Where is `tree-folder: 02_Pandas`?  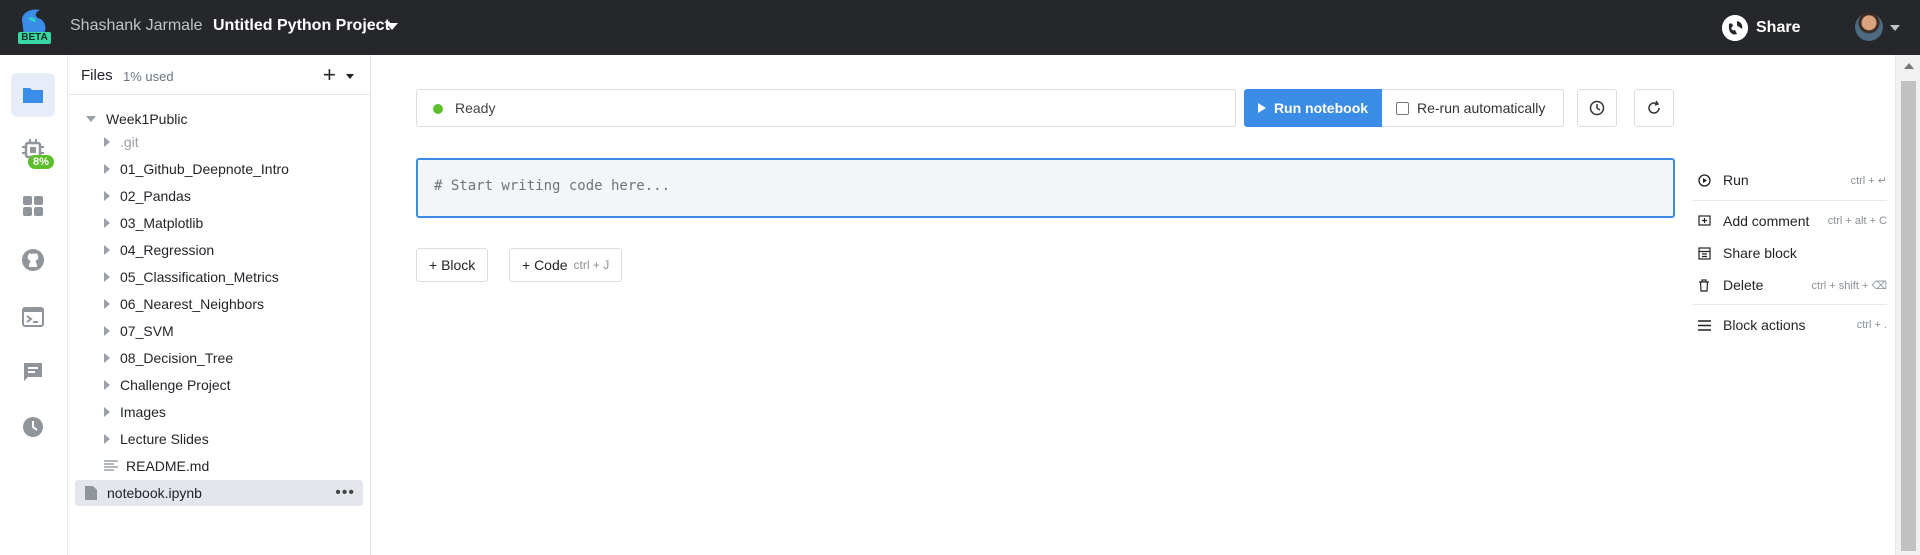 tree-folder: 02_Pandas is located at coordinates (248, 196).